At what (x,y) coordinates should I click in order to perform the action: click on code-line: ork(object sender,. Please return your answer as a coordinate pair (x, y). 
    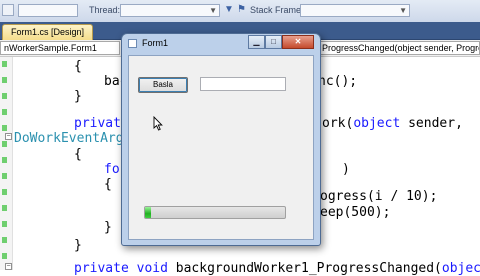
    Looking at the image, I should click on (392, 123).